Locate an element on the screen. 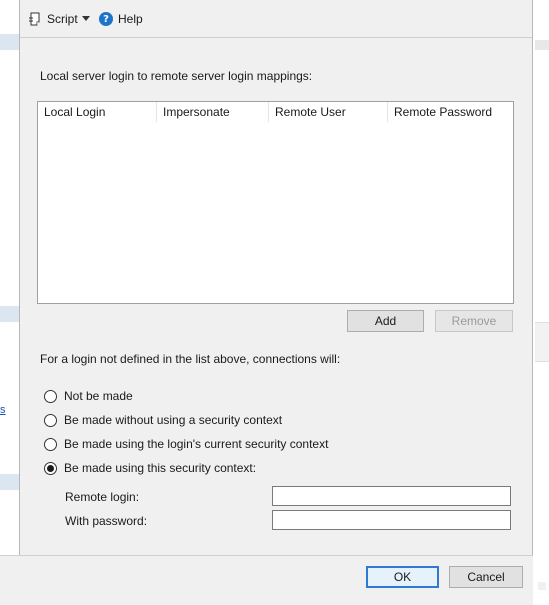 This screenshot has width=549, height=605. option-label: Be made using this security context: is located at coordinates (160, 468).